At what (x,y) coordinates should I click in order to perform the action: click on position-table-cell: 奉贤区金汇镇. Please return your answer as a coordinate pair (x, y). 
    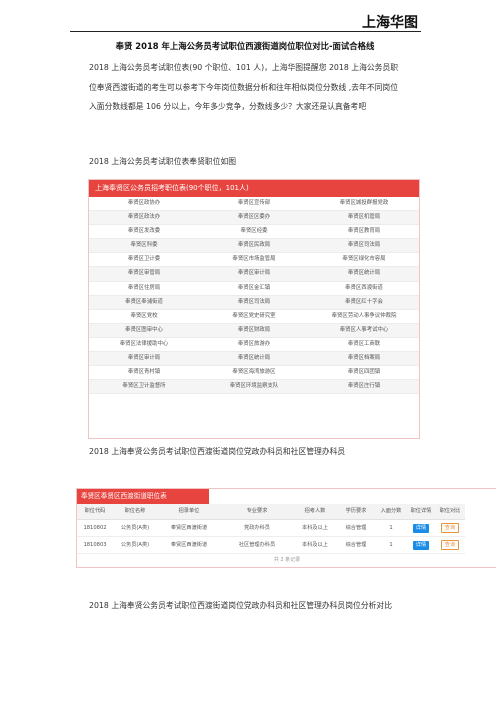
    Looking at the image, I should click on (254, 289).